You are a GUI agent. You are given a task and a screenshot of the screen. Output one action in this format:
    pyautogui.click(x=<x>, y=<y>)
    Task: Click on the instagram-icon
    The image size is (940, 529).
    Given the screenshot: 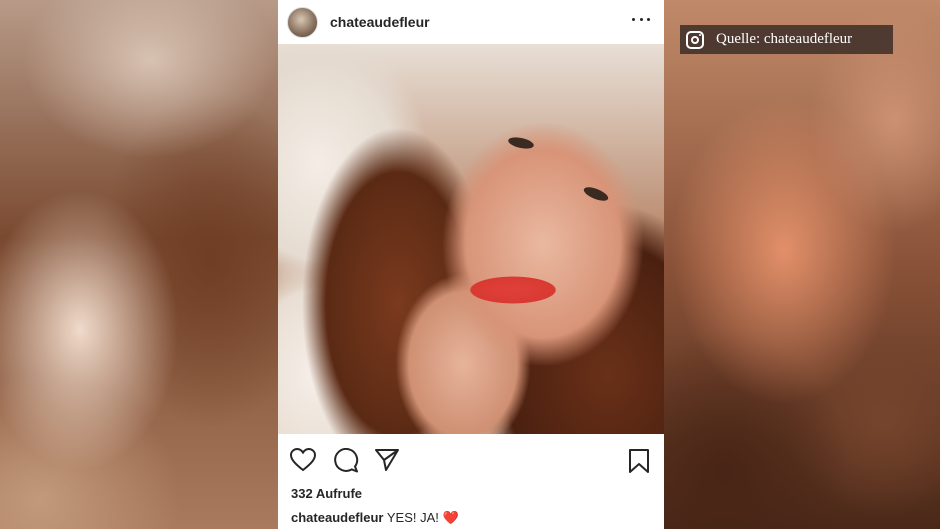 What is the action you would take?
    pyautogui.click(x=695, y=39)
    